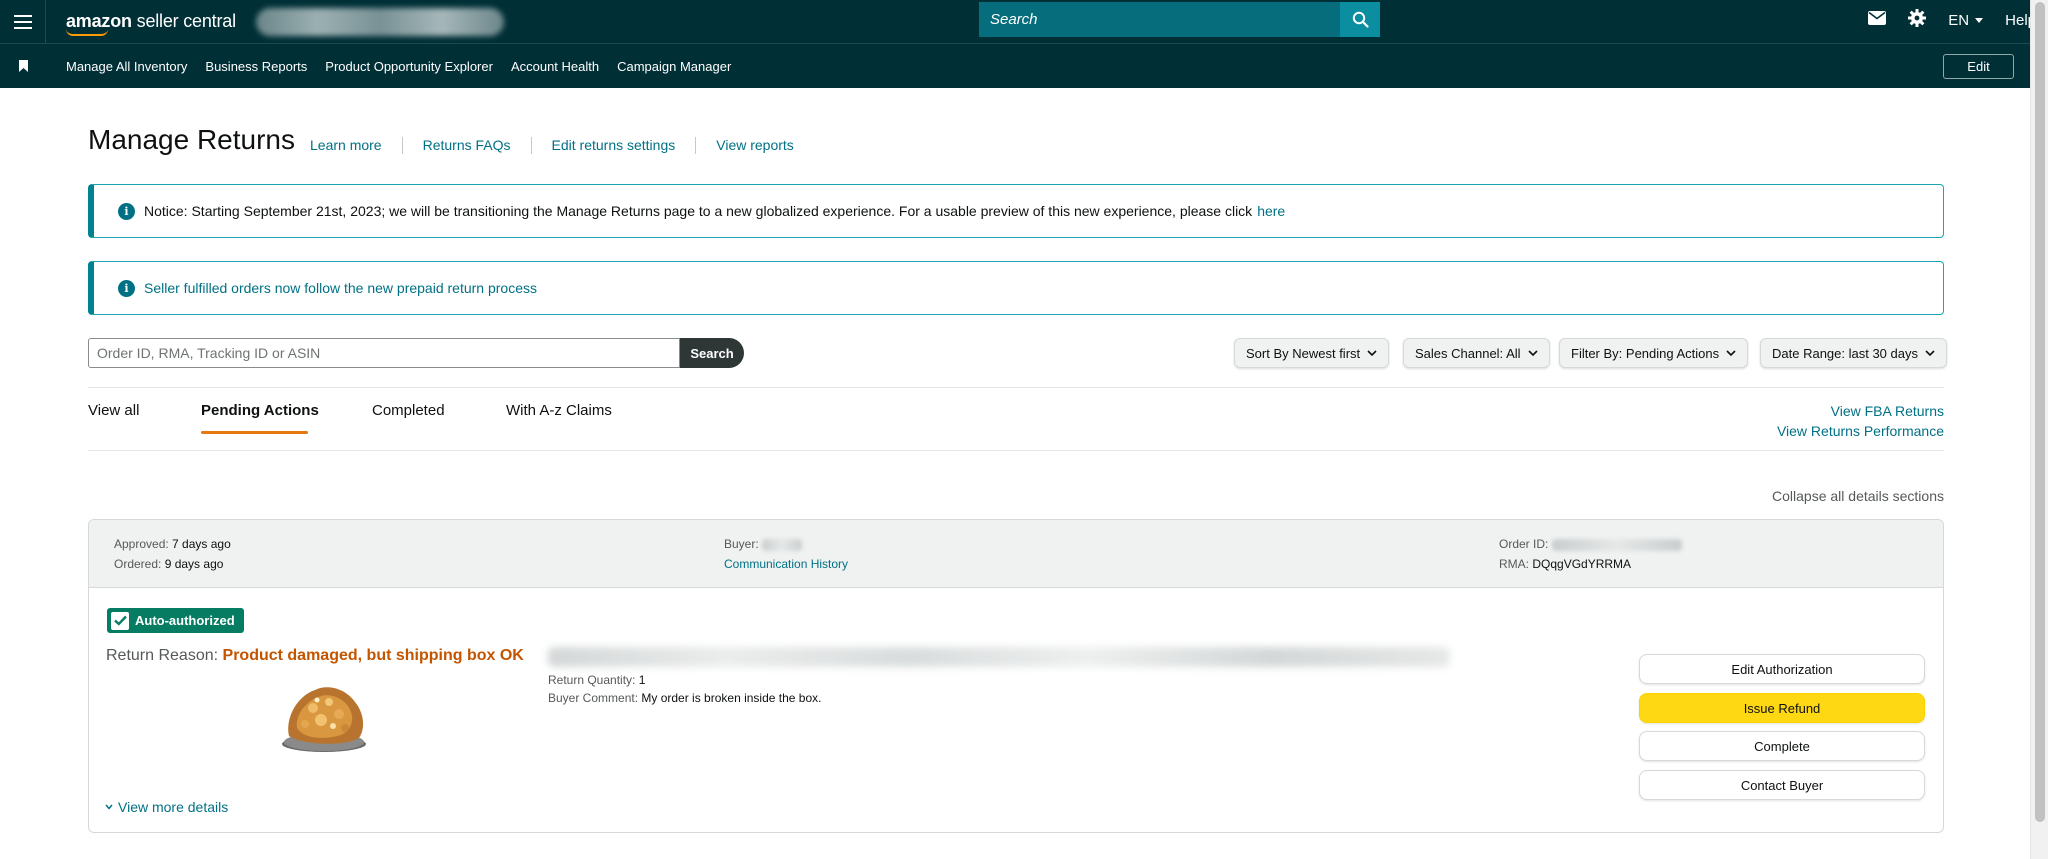 This screenshot has width=2048, height=859. What do you see at coordinates (192, 139) in the screenshot?
I see `page-title: Manage Returns` at bounding box center [192, 139].